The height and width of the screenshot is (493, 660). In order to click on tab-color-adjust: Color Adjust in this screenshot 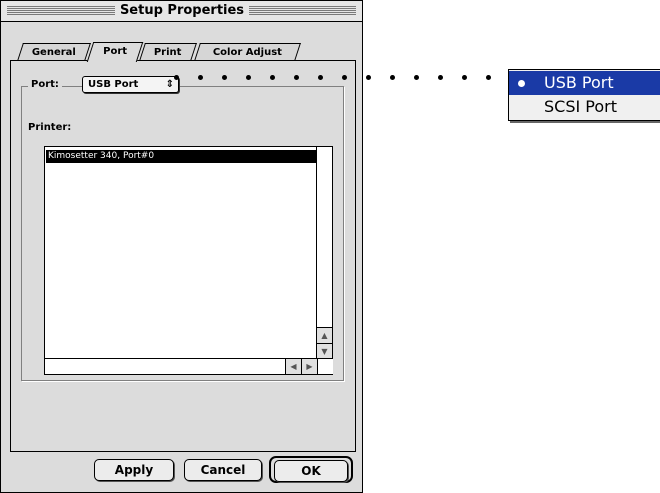, I will do `click(247, 52)`.